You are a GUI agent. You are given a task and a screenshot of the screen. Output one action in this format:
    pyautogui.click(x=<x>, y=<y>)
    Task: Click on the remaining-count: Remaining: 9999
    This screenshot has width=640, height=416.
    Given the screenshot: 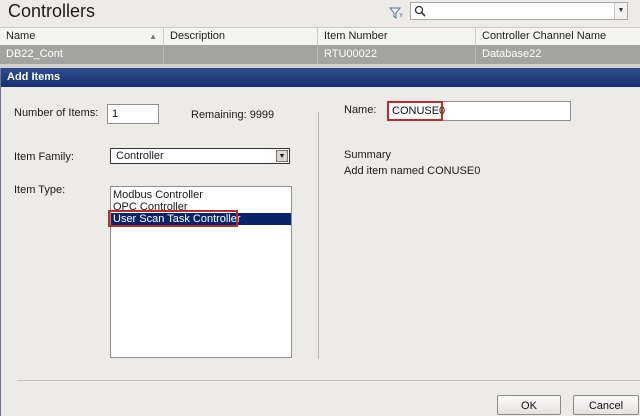 What is the action you would take?
    pyautogui.click(x=233, y=115)
    